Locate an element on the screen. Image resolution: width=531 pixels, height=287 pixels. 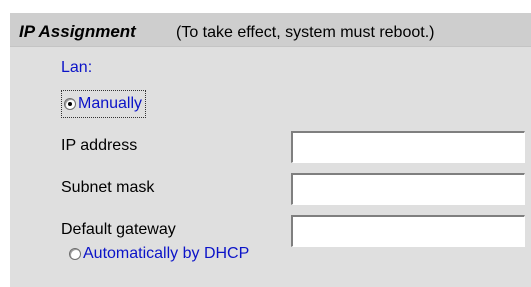
default-gateway-row: Default gateway is located at coordinates (270, 231).